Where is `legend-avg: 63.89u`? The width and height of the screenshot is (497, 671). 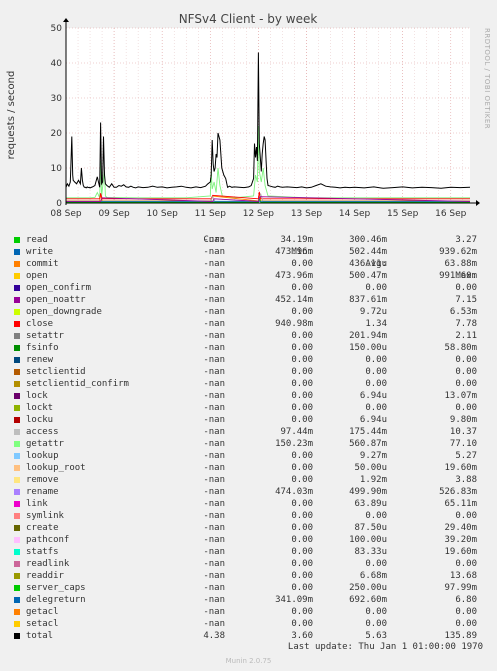 legend-avg: 63.89u is located at coordinates (370, 504).